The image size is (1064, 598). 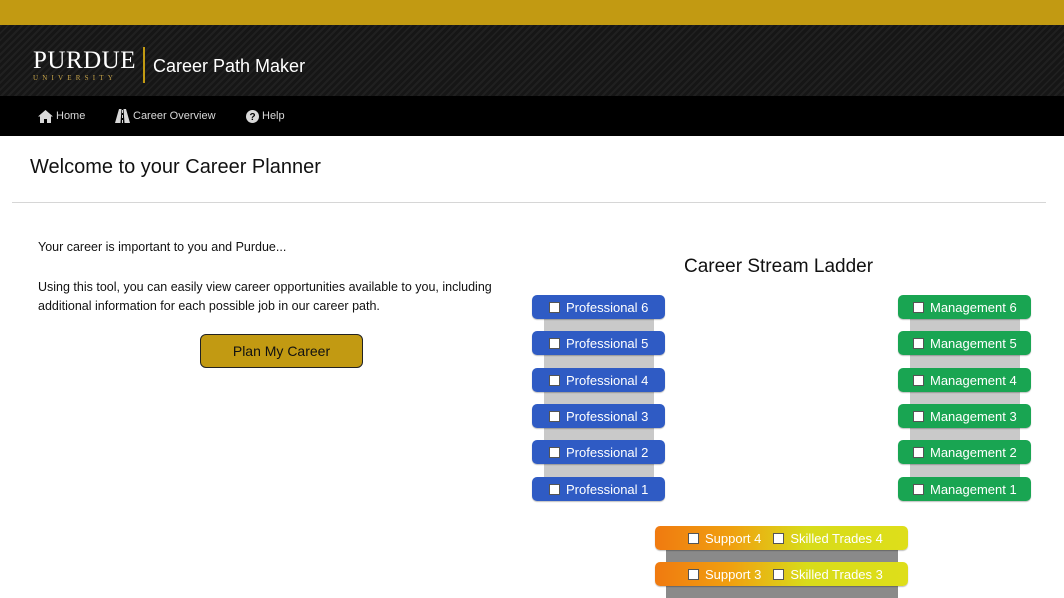 I want to click on support-3-label: Support 3, so click(x=733, y=574).